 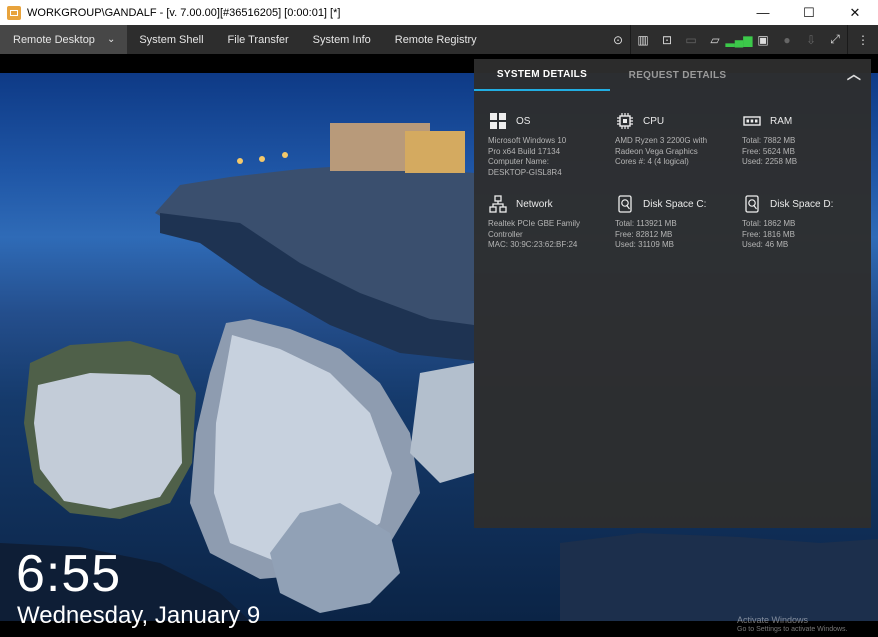 What do you see at coordinates (770, 161) in the screenshot?
I see `ram-line: Used: 2258 MB` at bounding box center [770, 161].